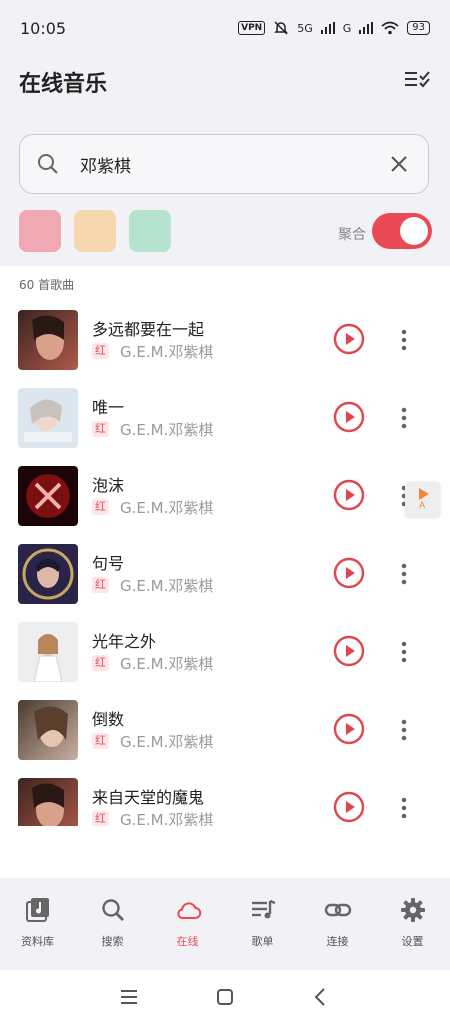  Describe the element at coordinates (422, 506) in the screenshot. I see `floating-button-label: A` at that location.